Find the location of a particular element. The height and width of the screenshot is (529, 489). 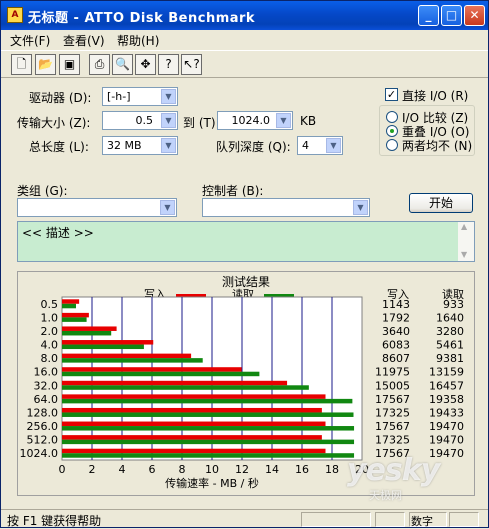

direct-io-label: 直接 I/O (R) is located at coordinates (435, 96).